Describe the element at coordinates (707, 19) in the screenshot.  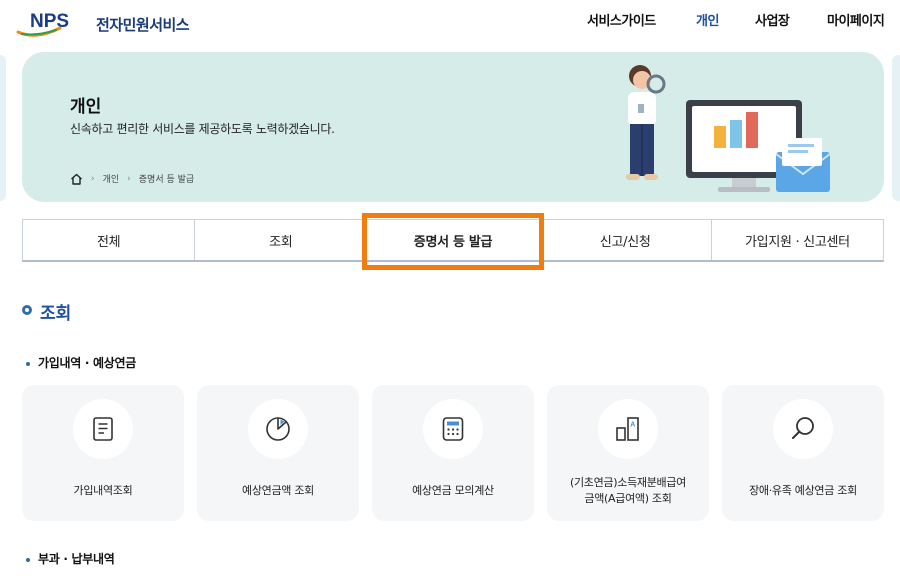
I see `nav-personal: 개인` at that location.